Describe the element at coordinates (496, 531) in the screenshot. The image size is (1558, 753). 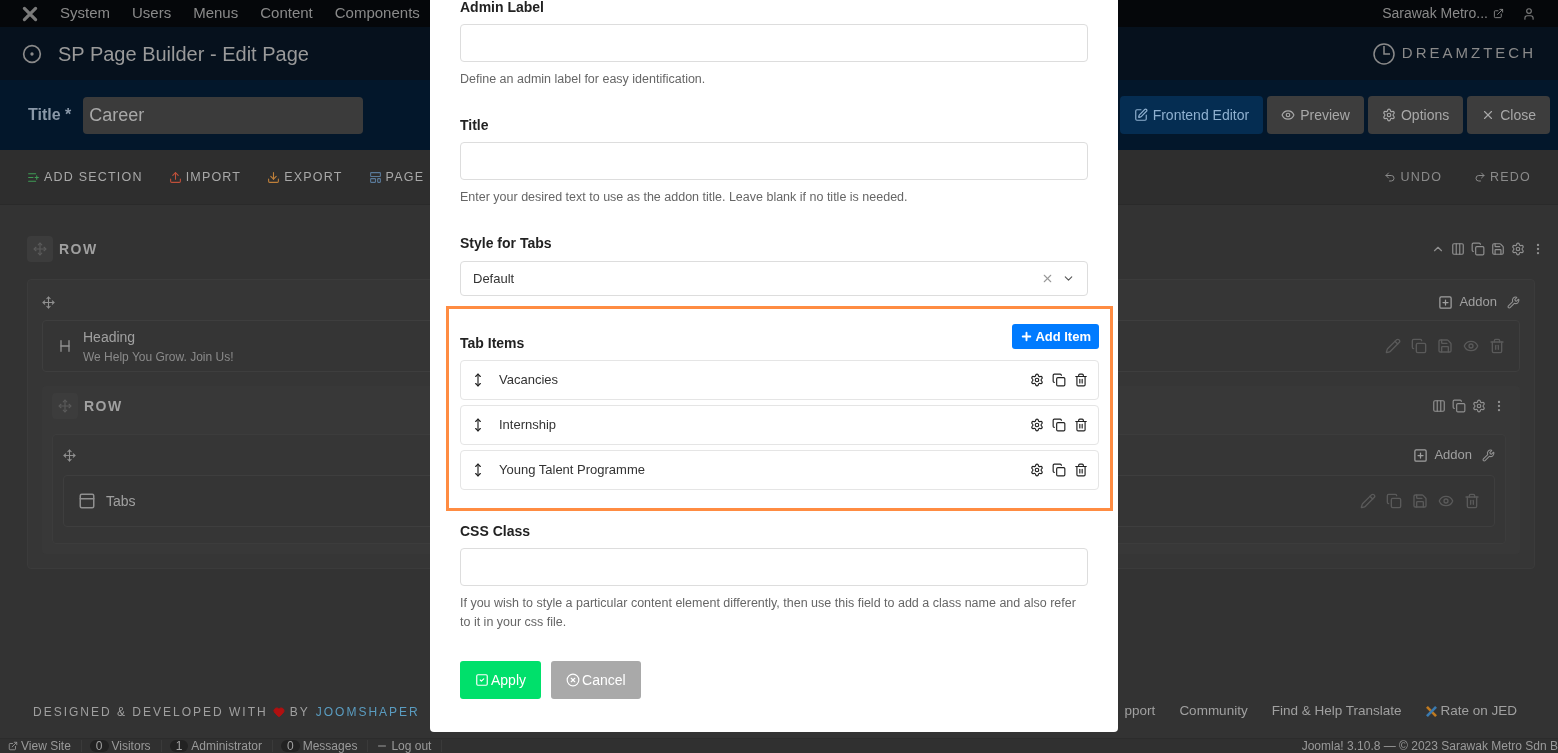
I see `field-label: CSS Class` at that location.